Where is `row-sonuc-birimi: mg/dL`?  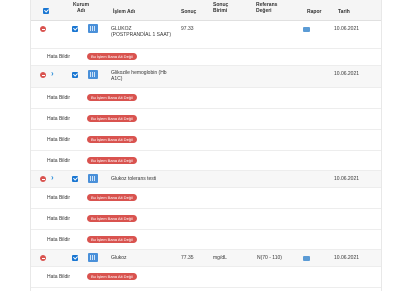 row-sonuc-birimi: mg/dL is located at coordinates (220, 258).